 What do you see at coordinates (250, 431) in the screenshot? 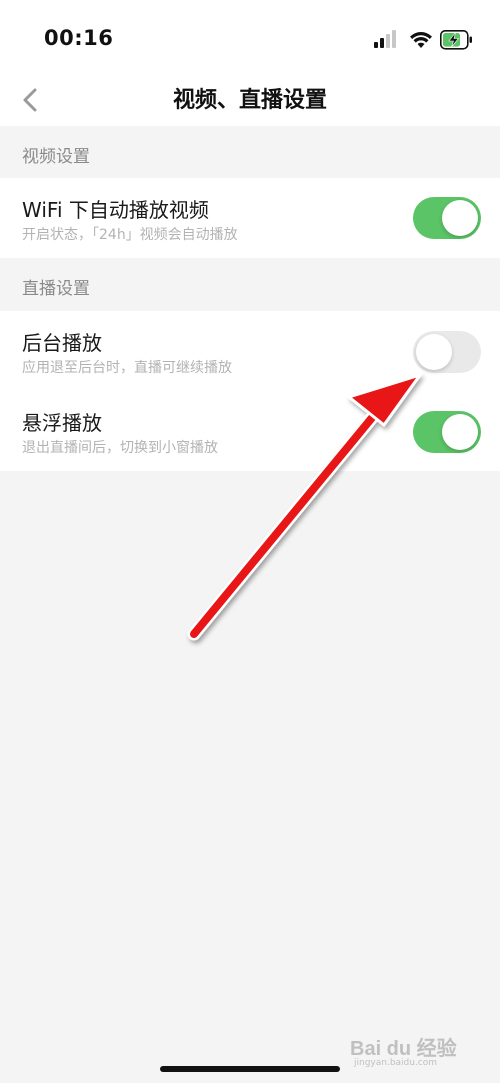
I see `settings-row-floating-play: 悬浮播放 退出直播间后，切换到小窗播放` at bounding box center [250, 431].